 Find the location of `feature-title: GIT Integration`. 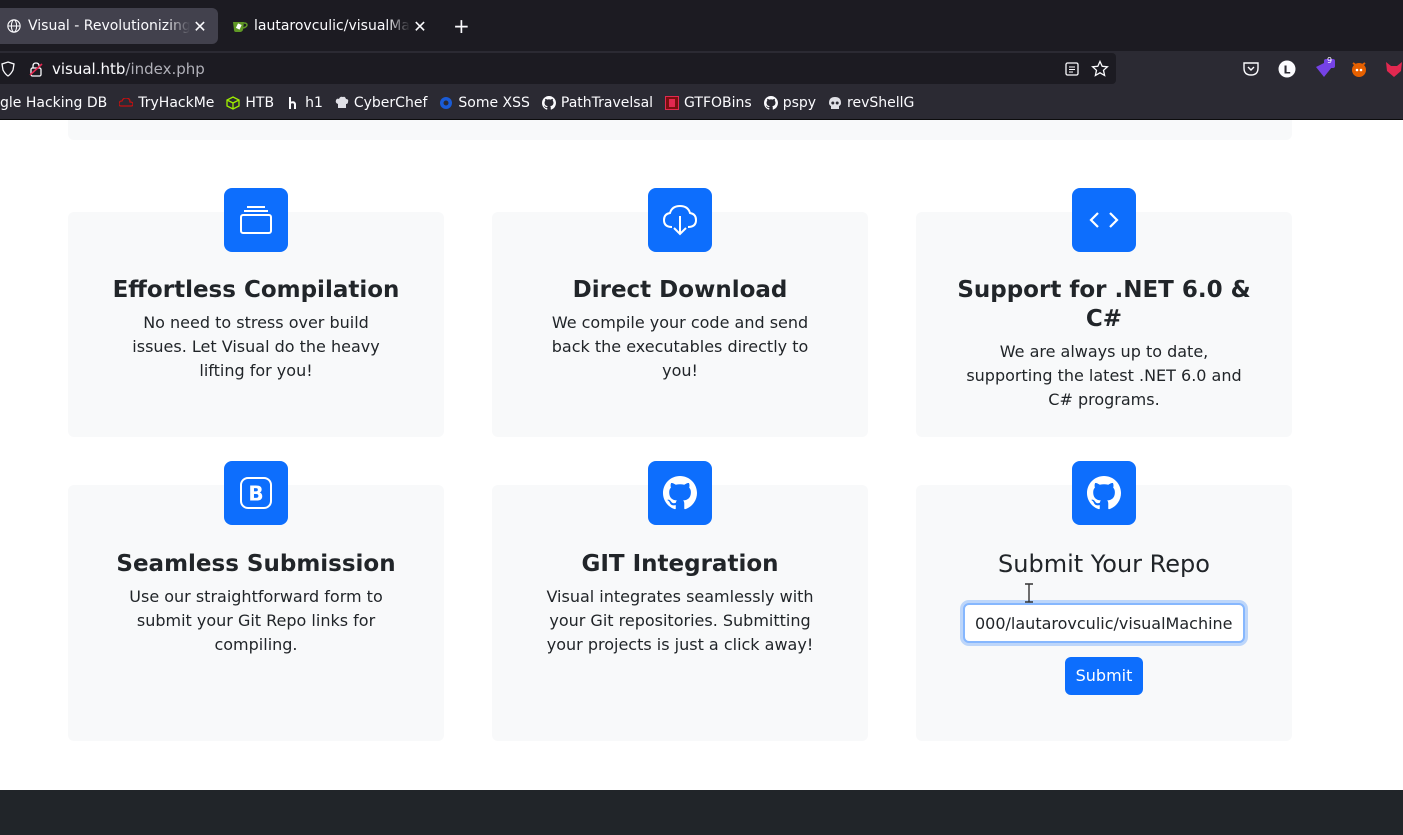

feature-title: GIT Integration is located at coordinates (680, 564).